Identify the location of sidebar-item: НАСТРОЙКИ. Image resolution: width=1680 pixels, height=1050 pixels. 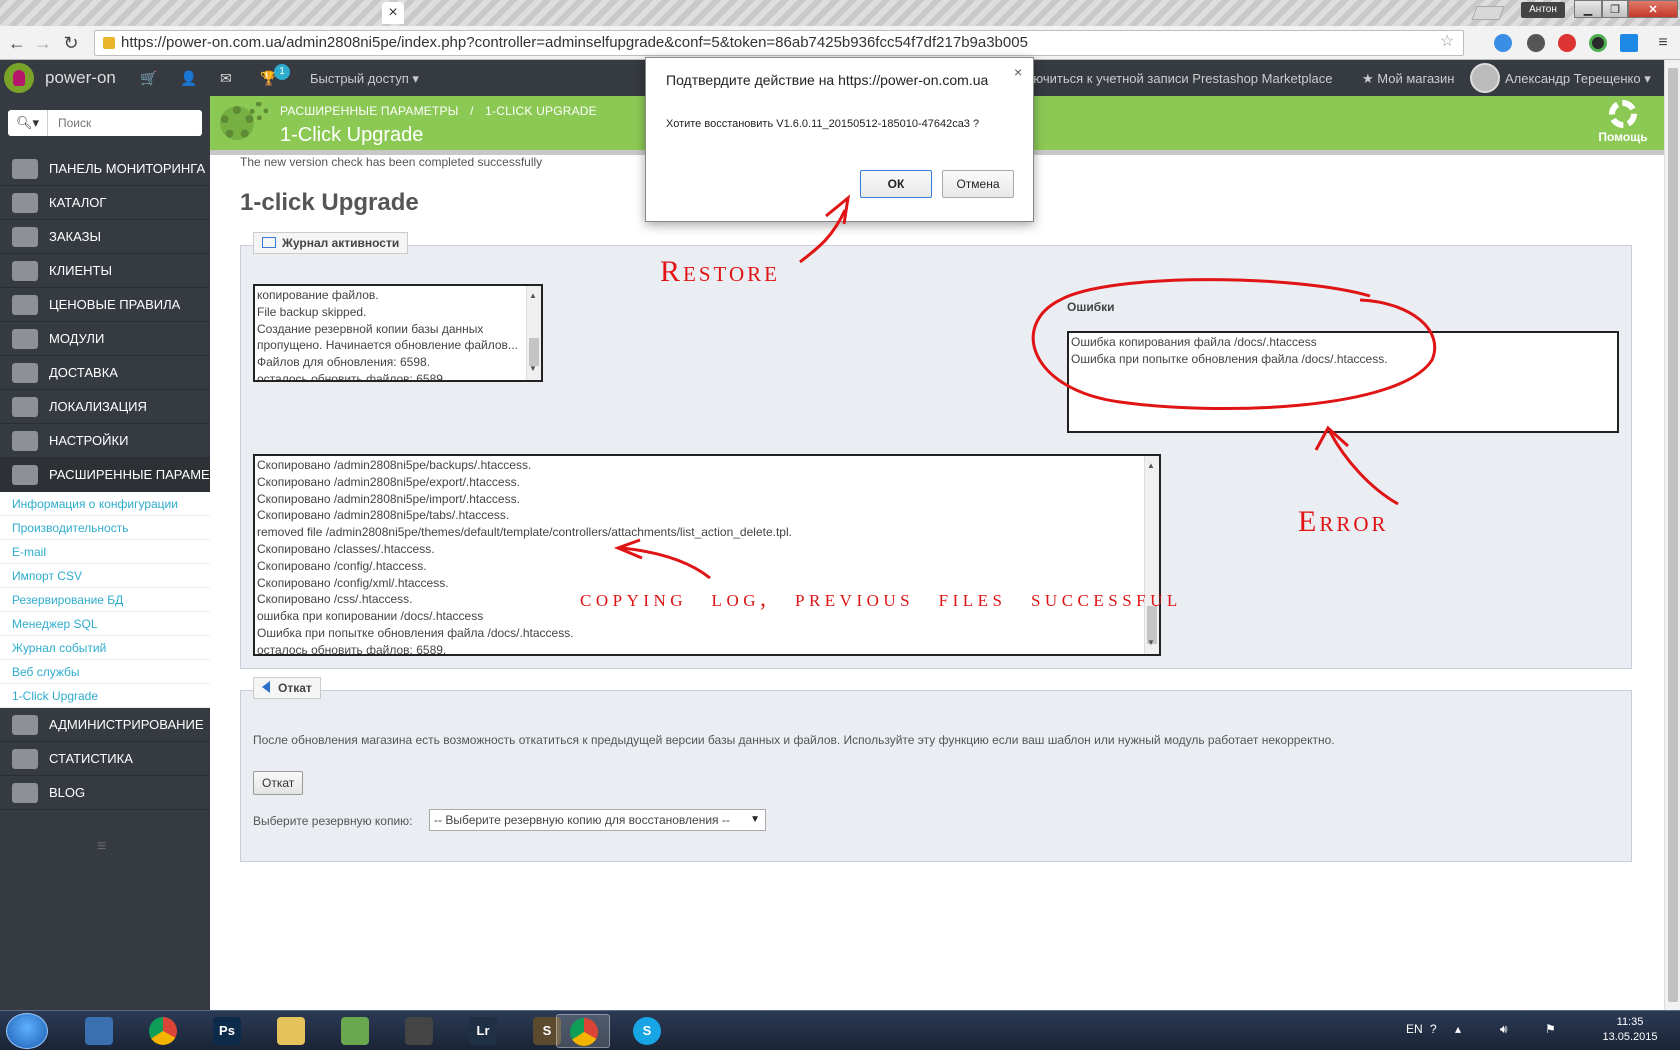
(105, 441).